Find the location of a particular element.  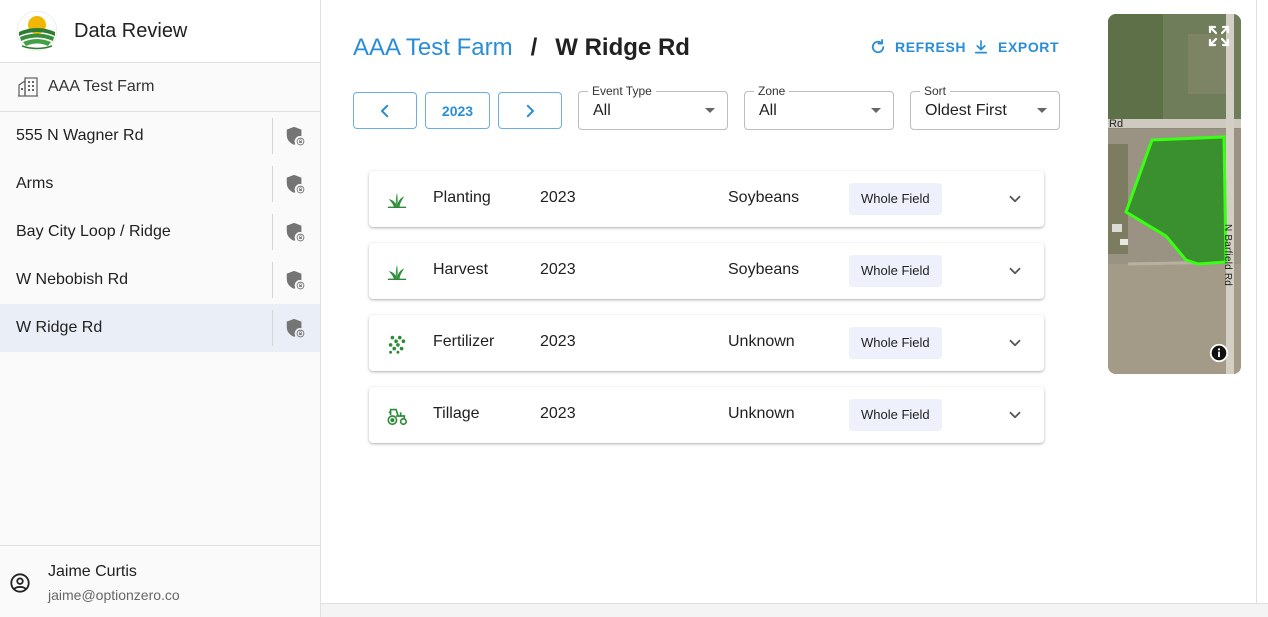

zone-label: Zone is located at coordinates (772, 91).